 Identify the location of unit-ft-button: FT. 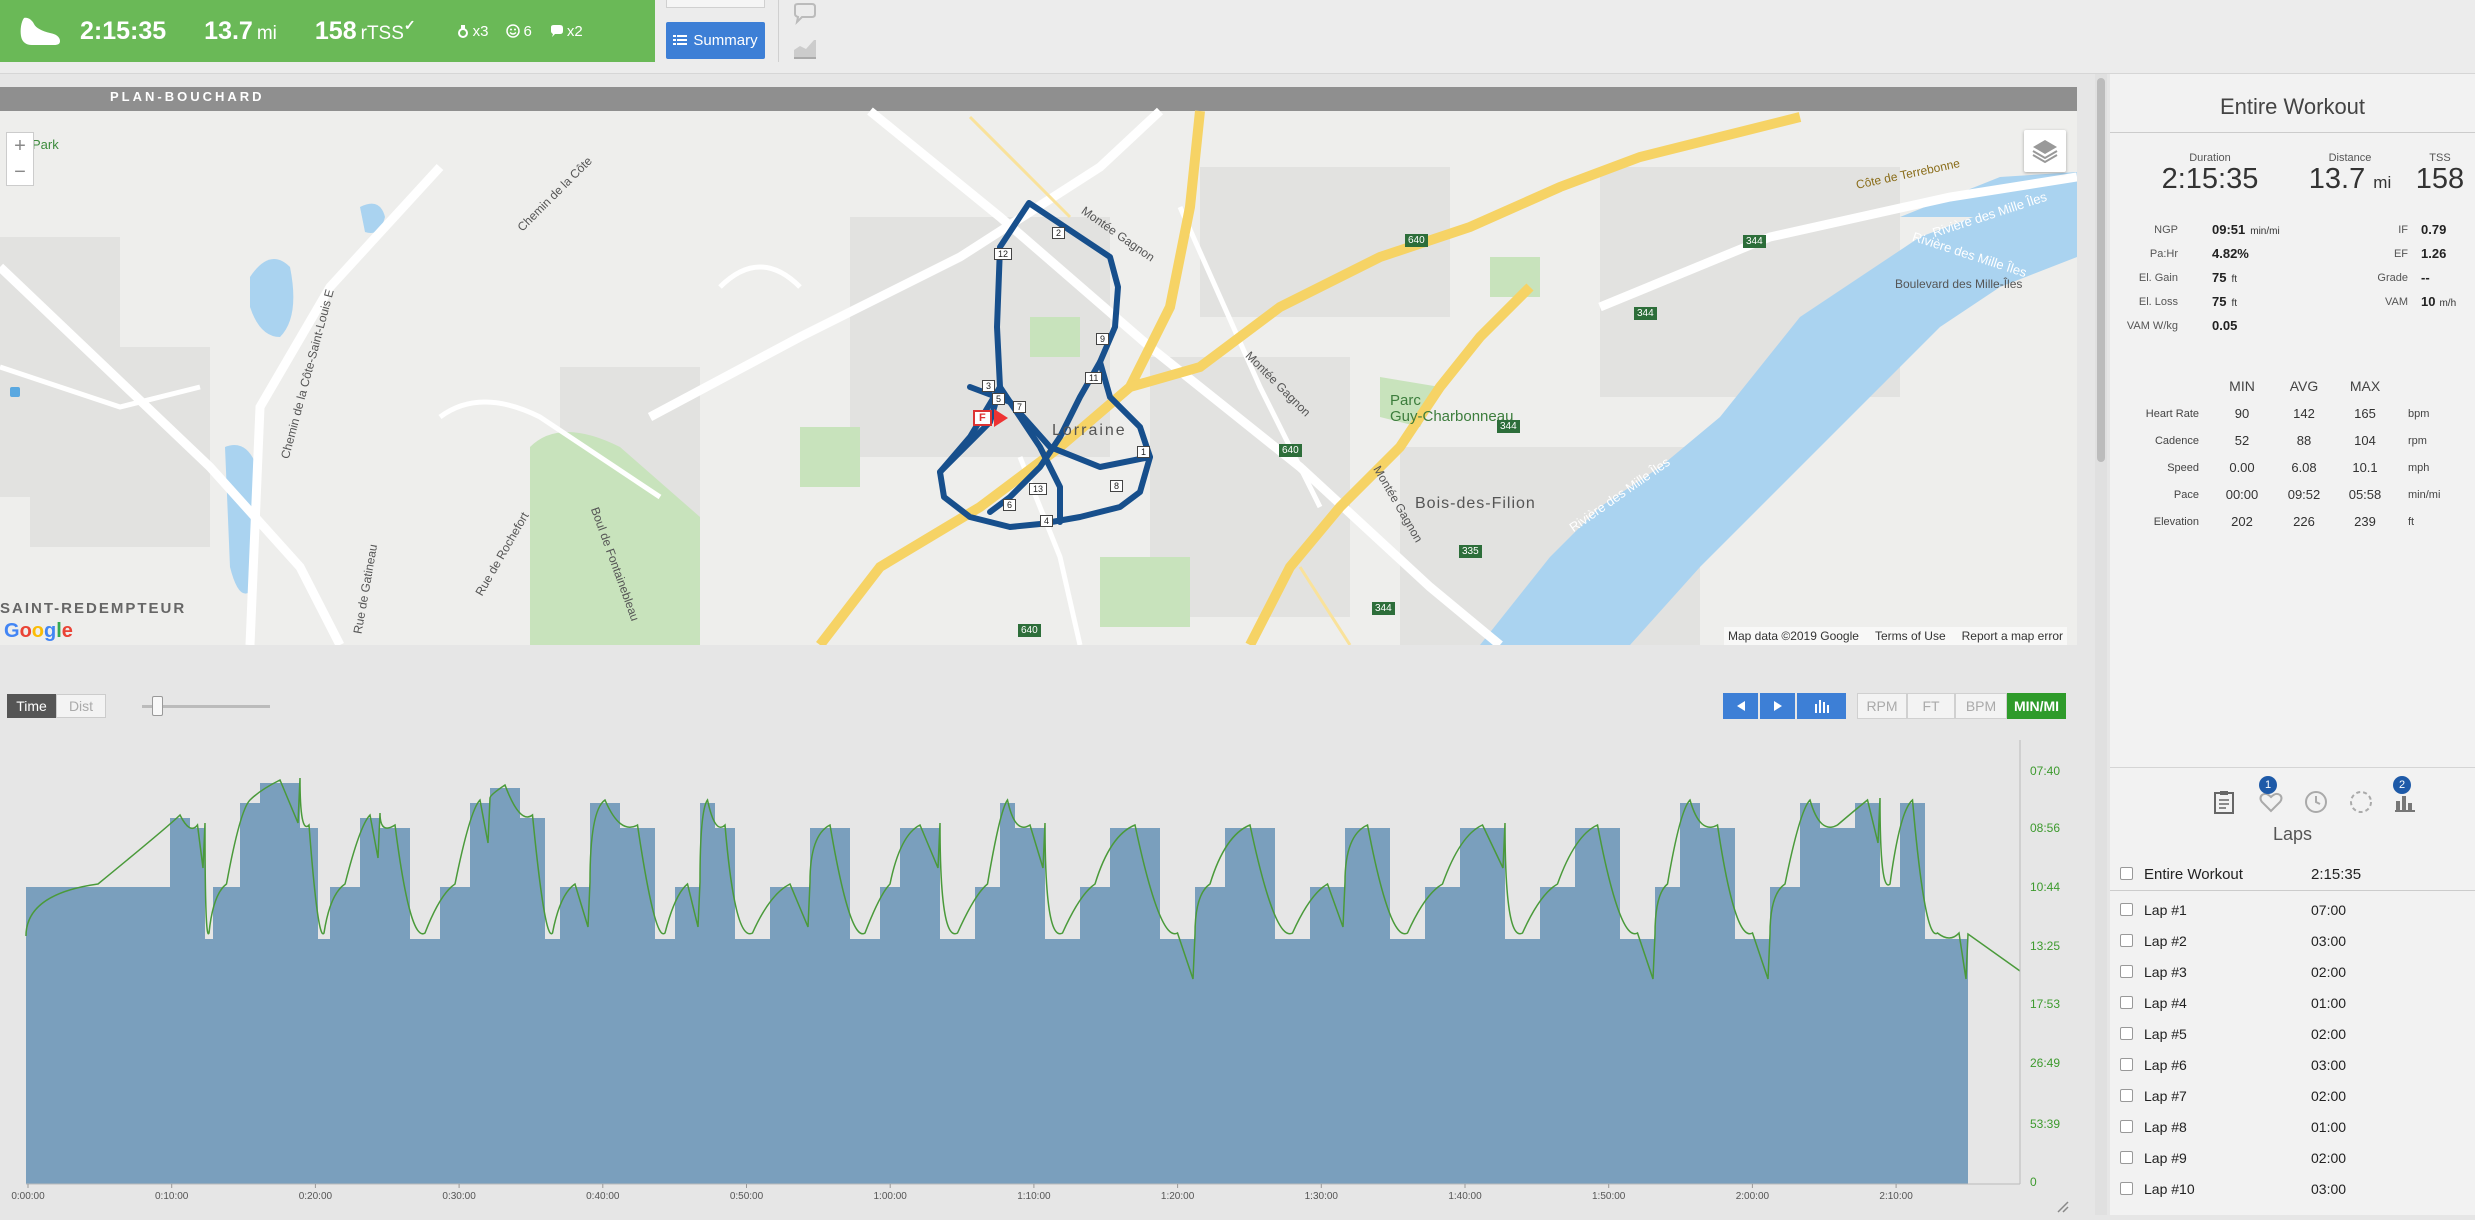
(1931, 706).